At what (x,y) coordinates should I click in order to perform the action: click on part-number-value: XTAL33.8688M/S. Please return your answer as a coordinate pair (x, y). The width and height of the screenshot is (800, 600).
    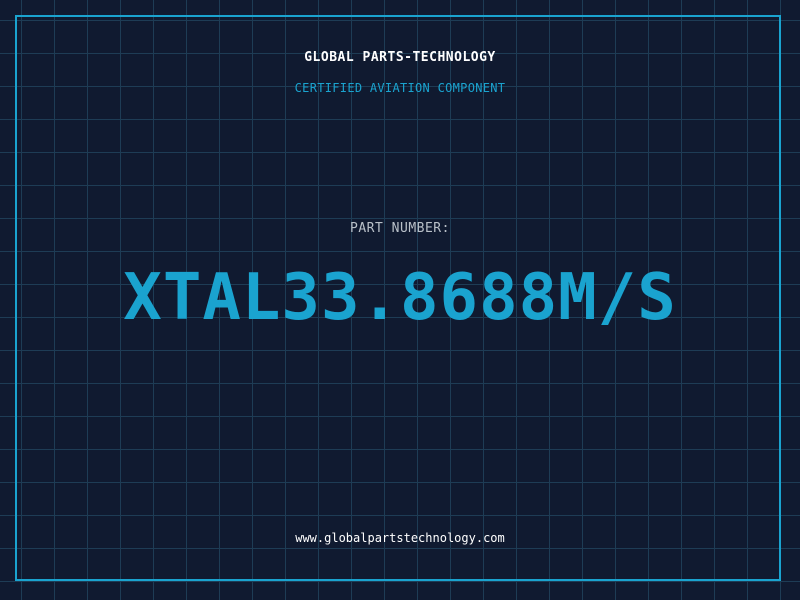
    Looking at the image, I should click on (400, 298).